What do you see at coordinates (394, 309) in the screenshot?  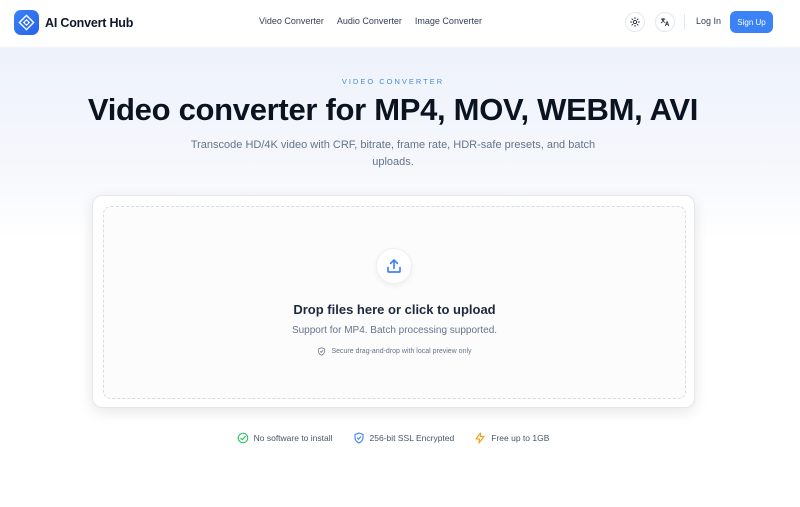 I see `dropzone-title: Drop files here or click to upload` at bounding box center [394, 309].